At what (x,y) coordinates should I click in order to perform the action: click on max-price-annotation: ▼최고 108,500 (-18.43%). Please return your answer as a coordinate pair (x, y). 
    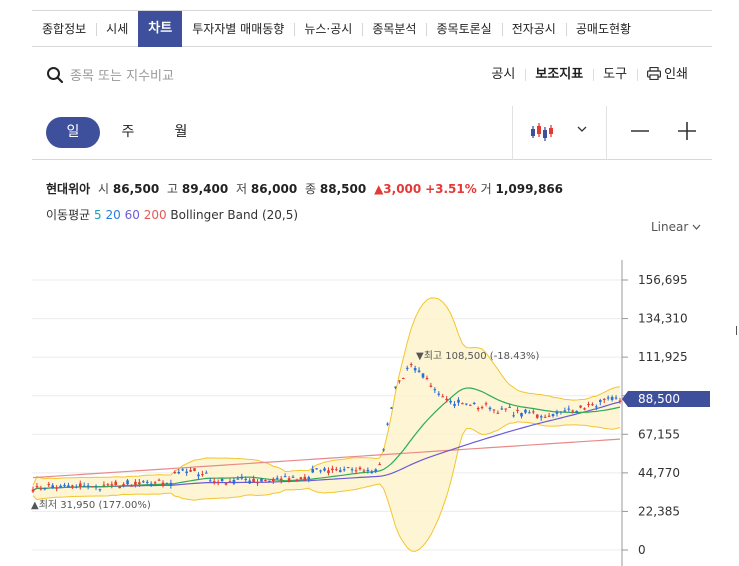
    Looking at the image, I should click on (477, 356).